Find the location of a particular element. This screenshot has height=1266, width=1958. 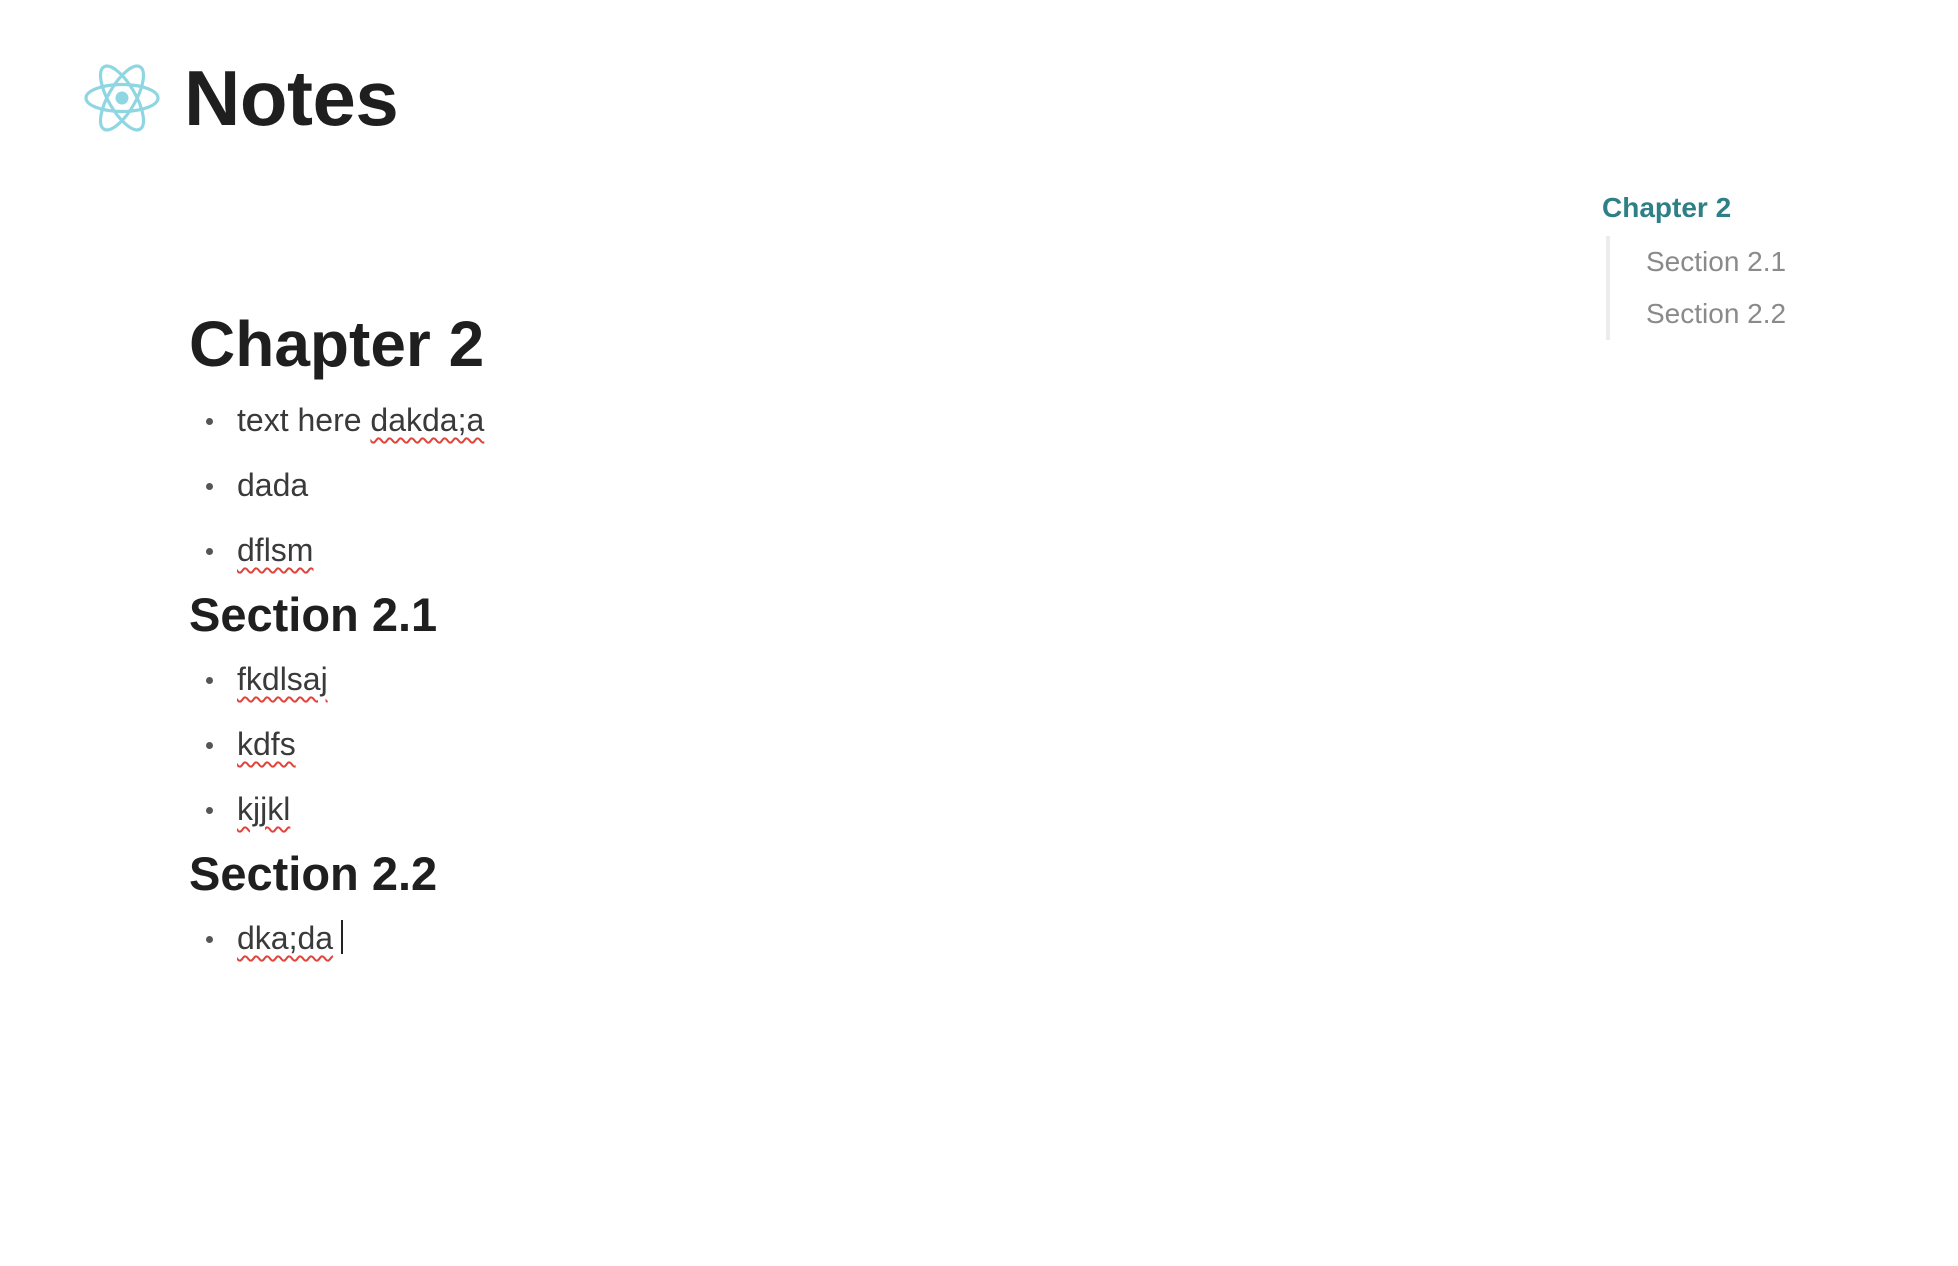

list-item-text: dada is located at coordinates (273, 485).